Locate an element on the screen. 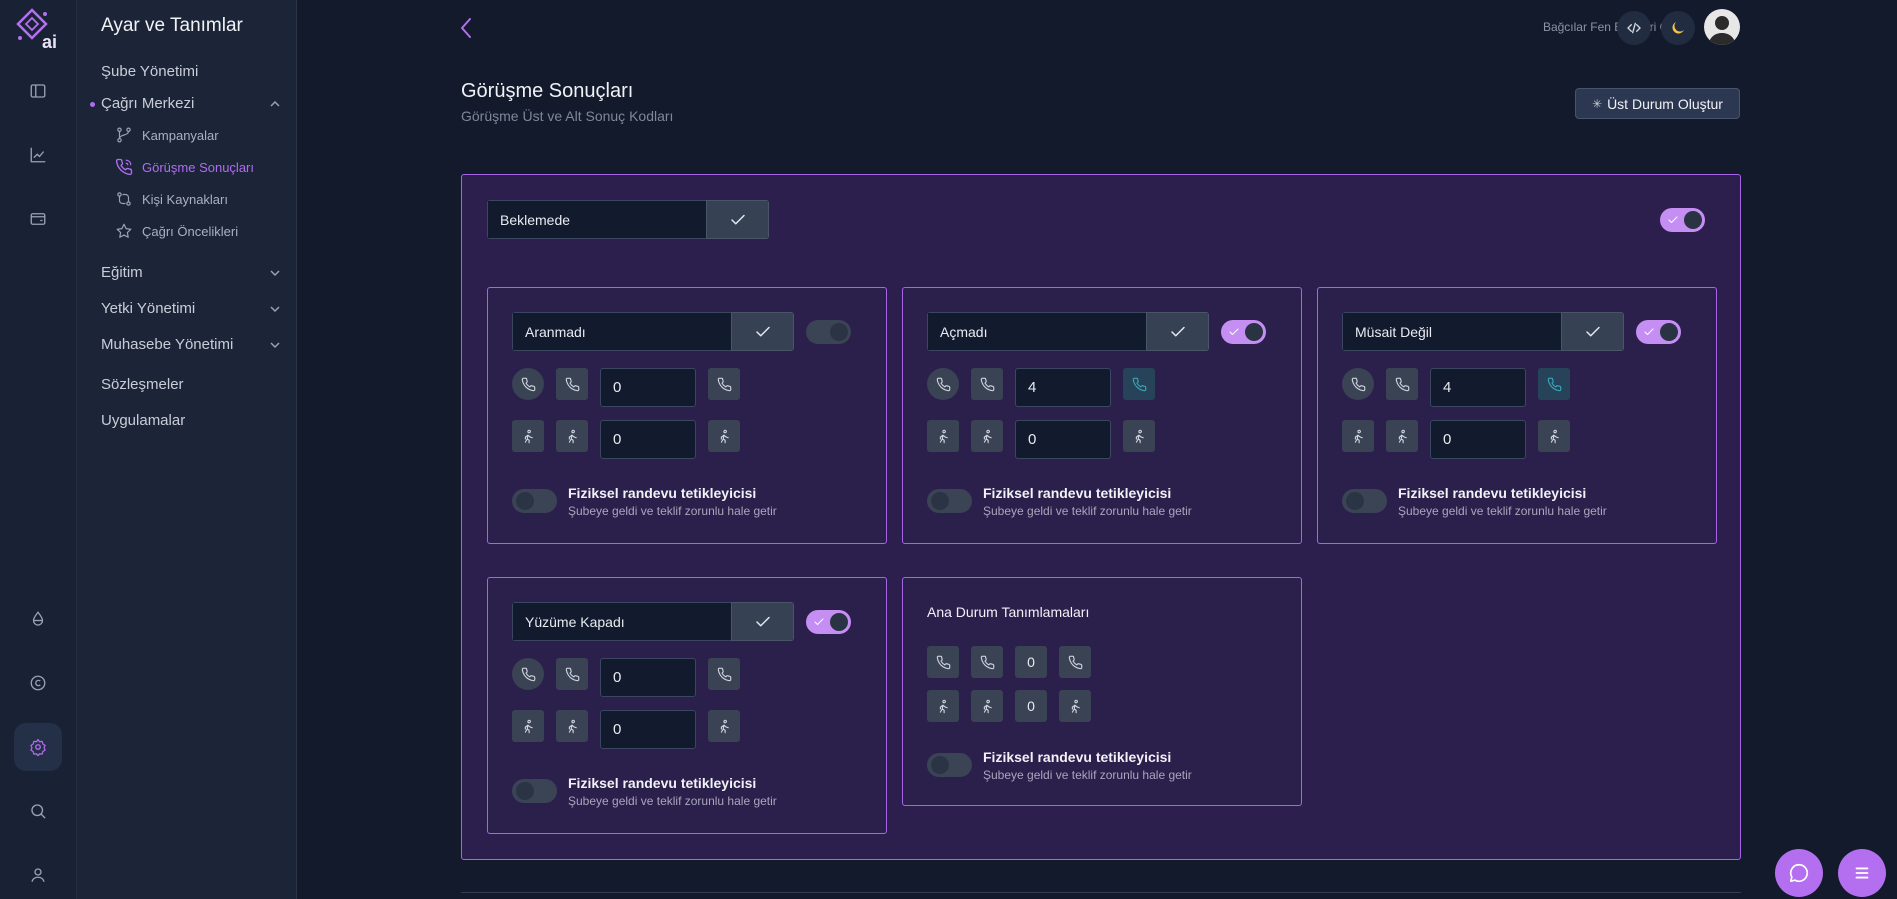 The image size is (1897, 899). sidebar-item-uygulamalar: Uygulamalar is located at coordinates (191, 420).